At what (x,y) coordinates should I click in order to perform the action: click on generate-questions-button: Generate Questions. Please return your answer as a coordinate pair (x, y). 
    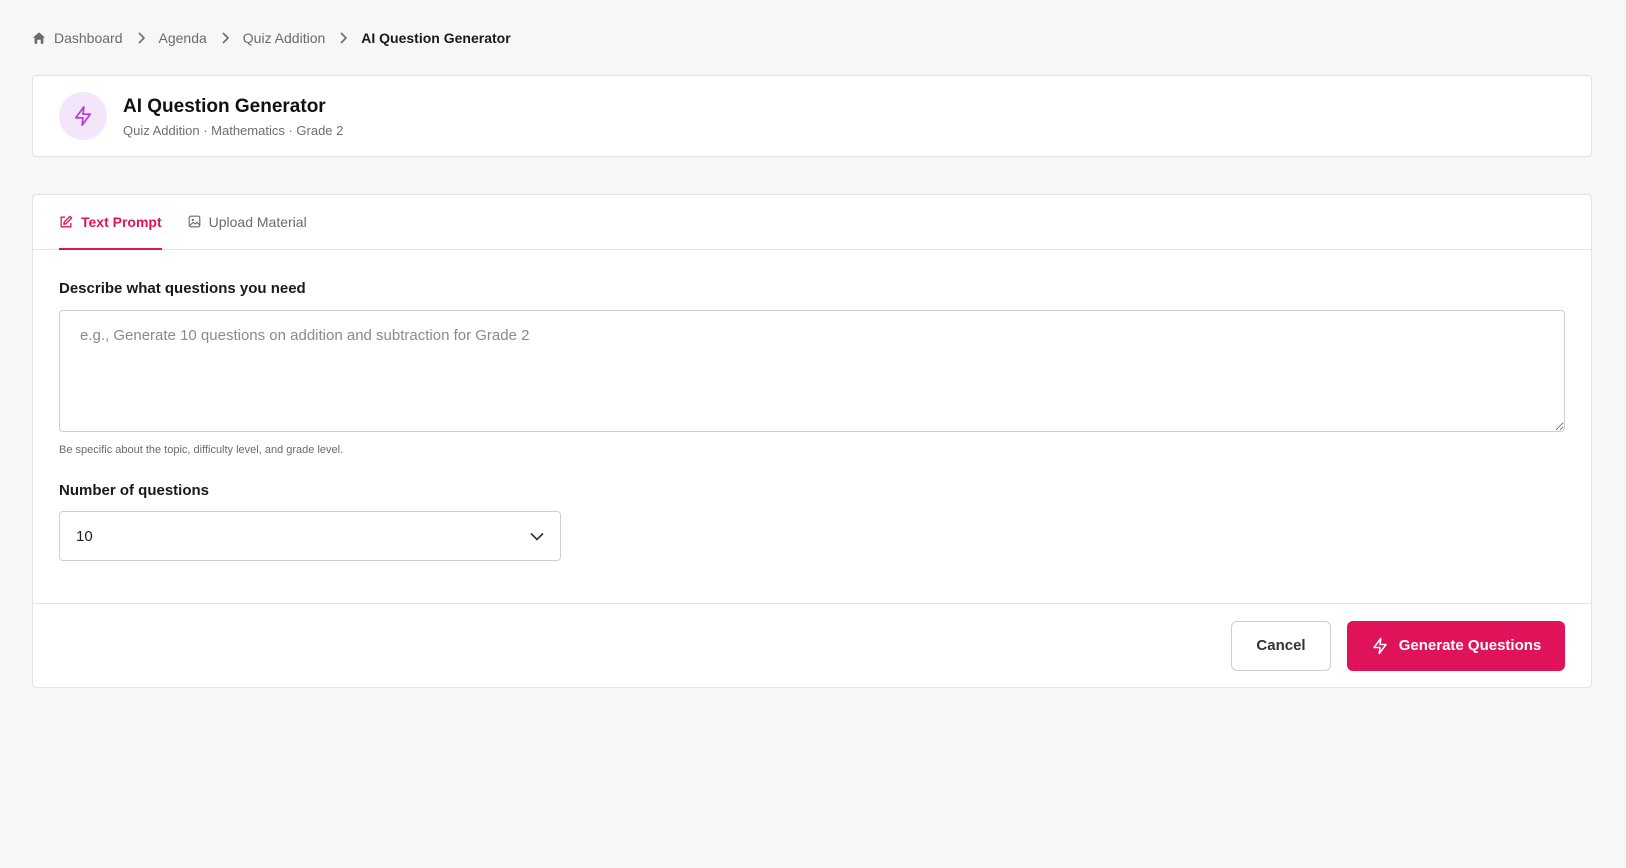
    Looking at the image, I should click on (1456, 645).